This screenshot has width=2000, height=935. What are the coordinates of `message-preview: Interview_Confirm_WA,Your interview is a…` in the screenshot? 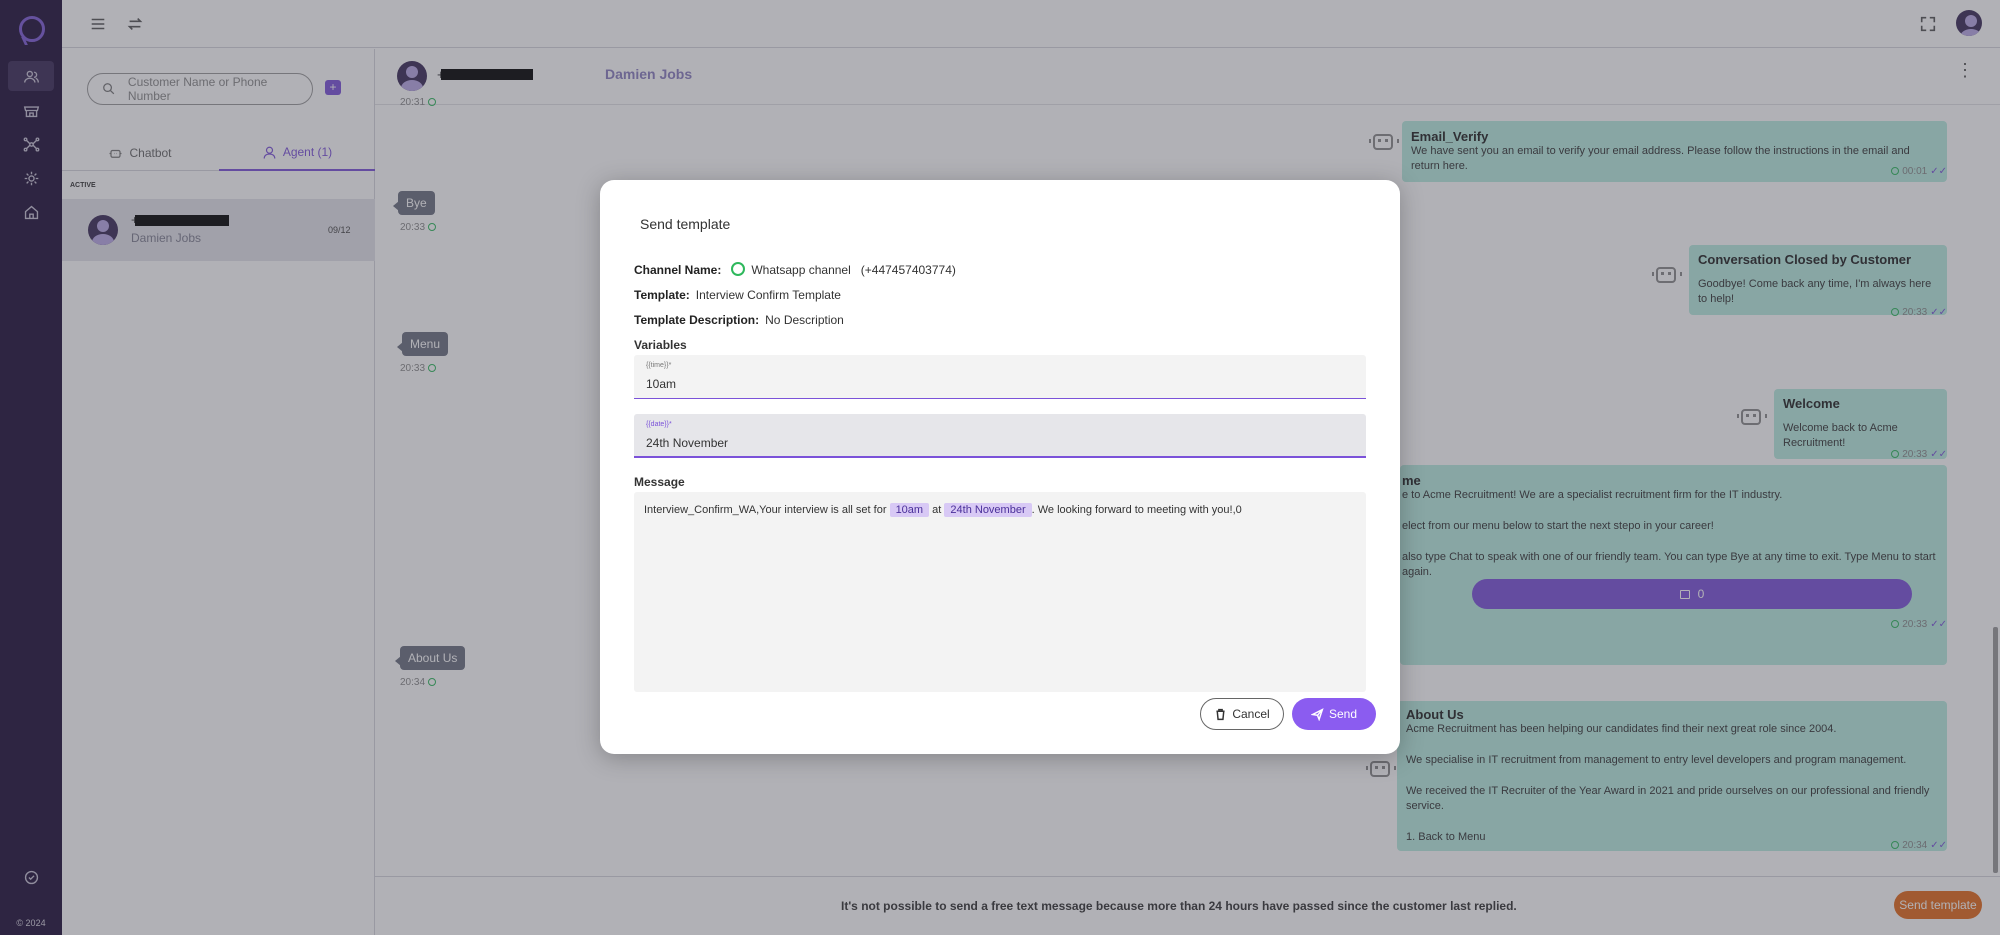 It's located at (1000, 592).